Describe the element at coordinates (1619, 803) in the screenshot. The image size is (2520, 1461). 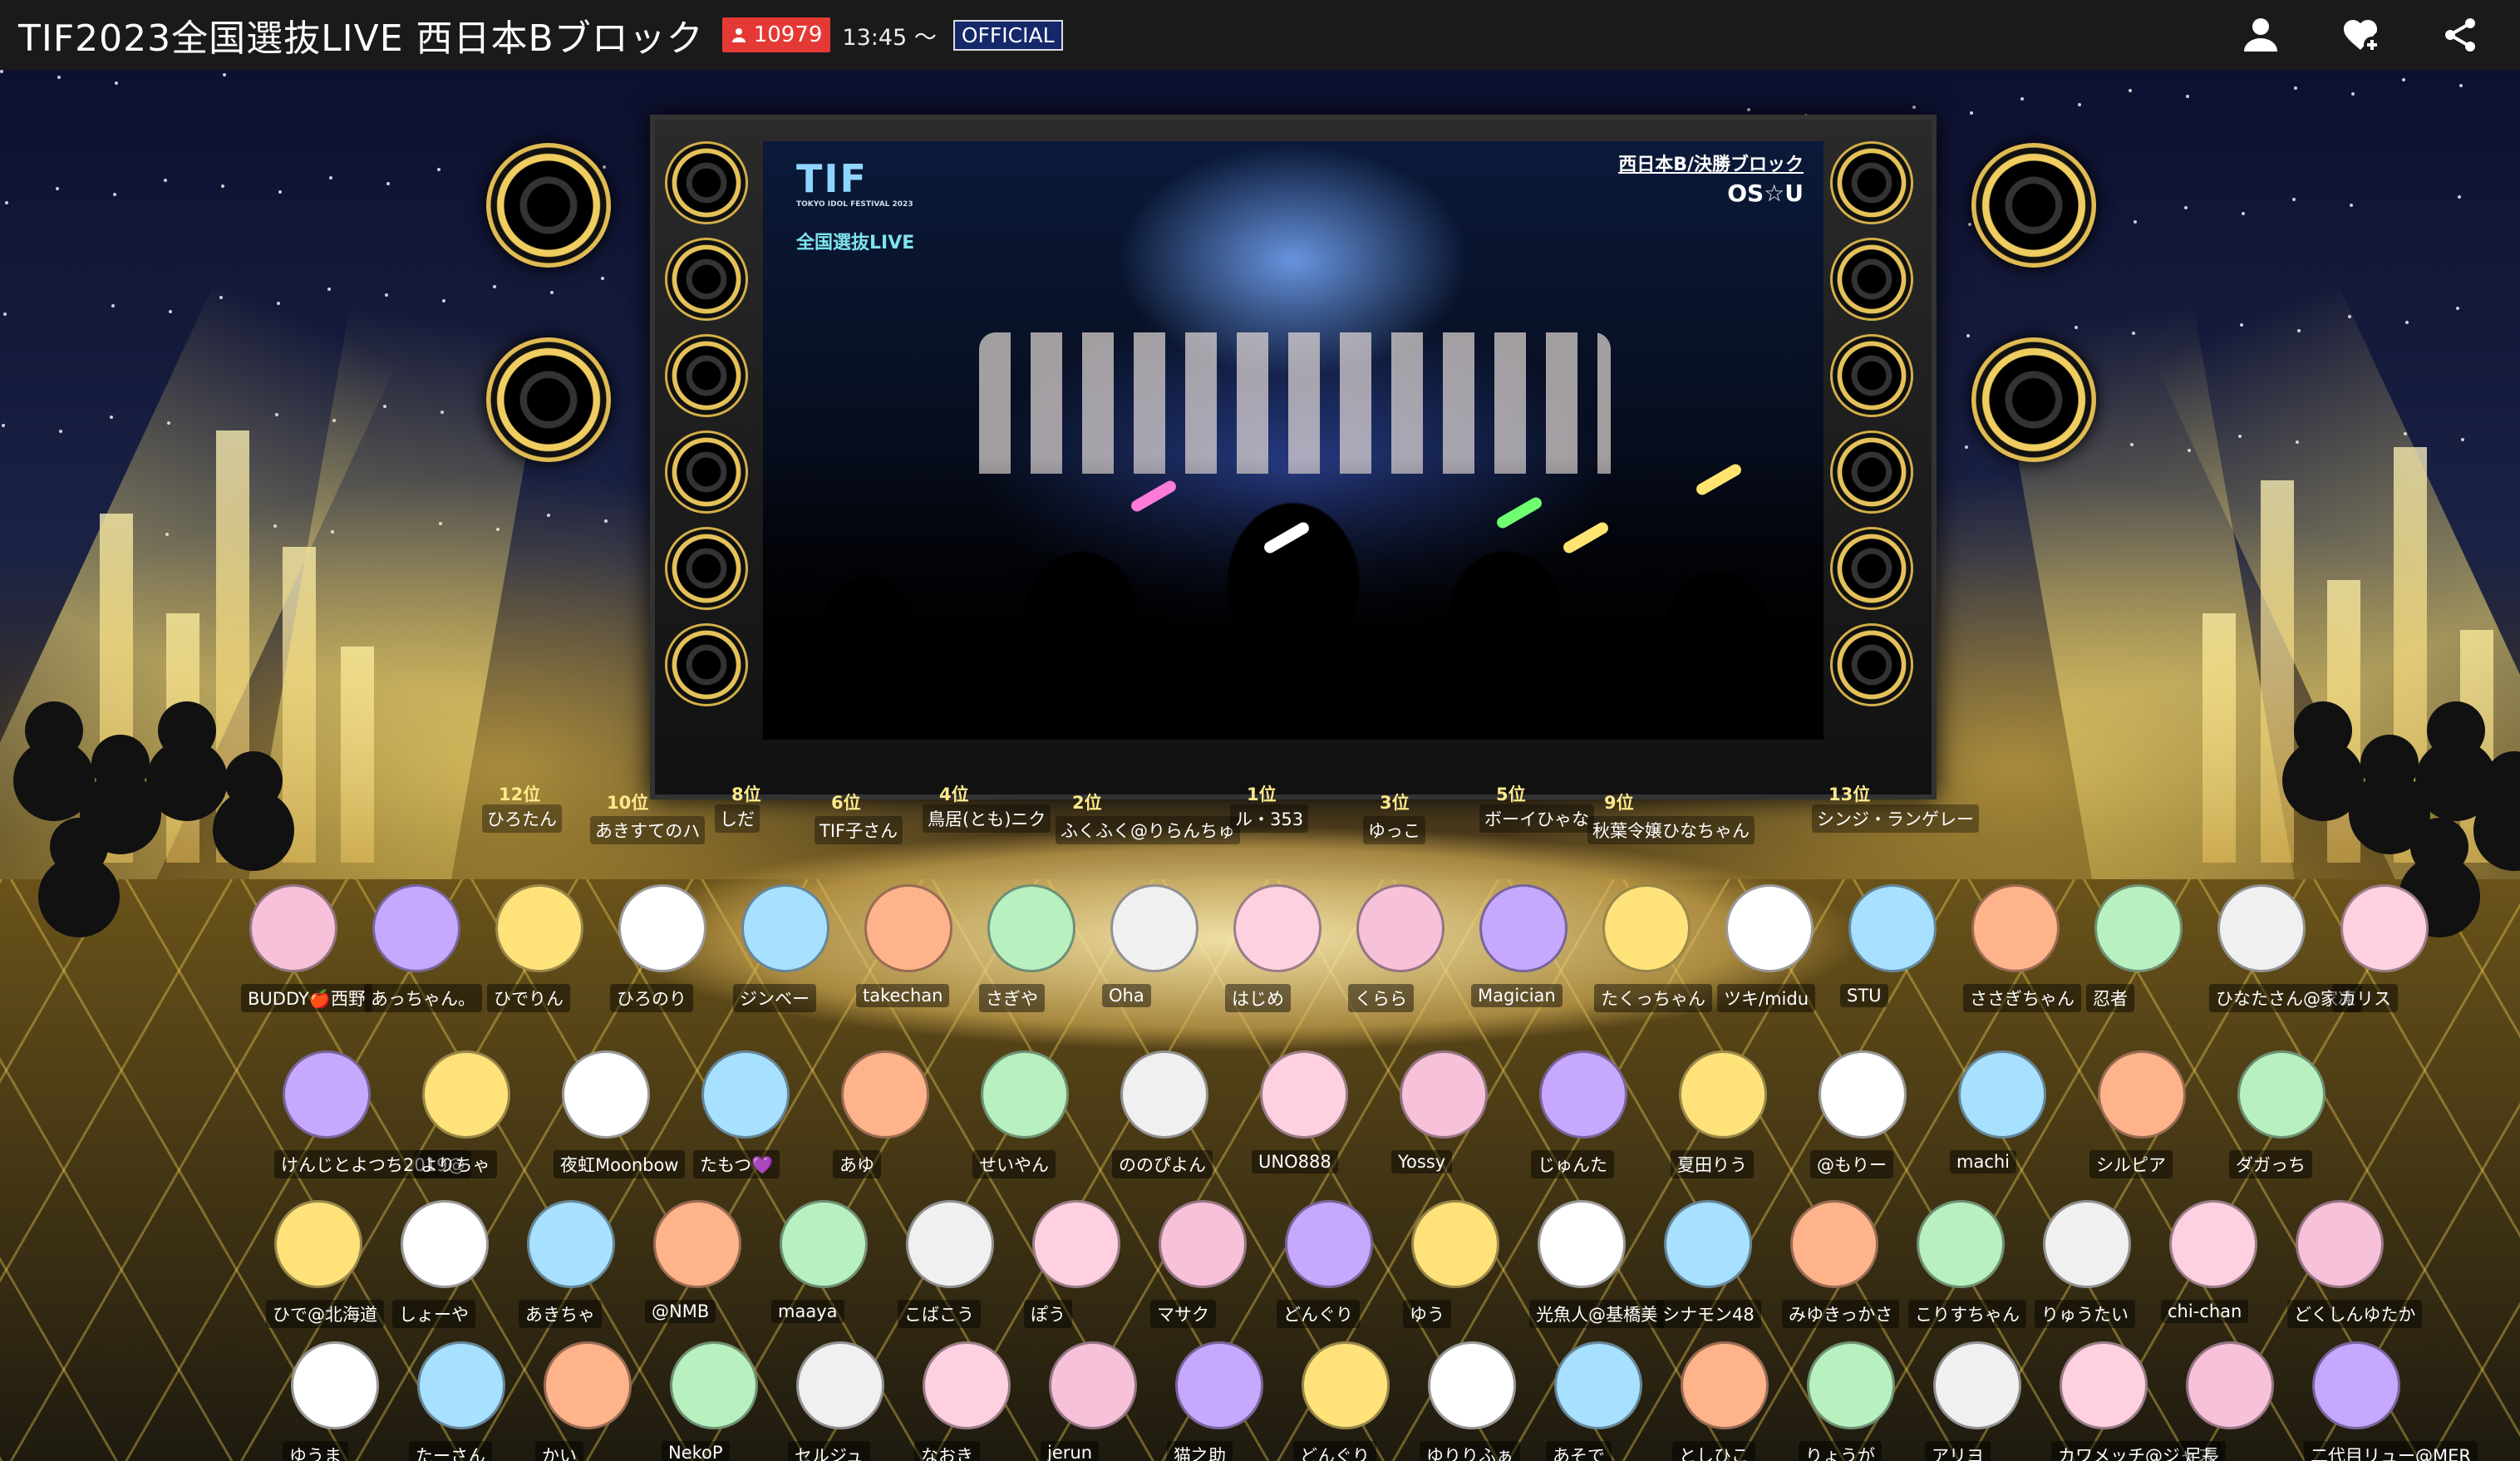
I see `rank-number: 9位` at that location.